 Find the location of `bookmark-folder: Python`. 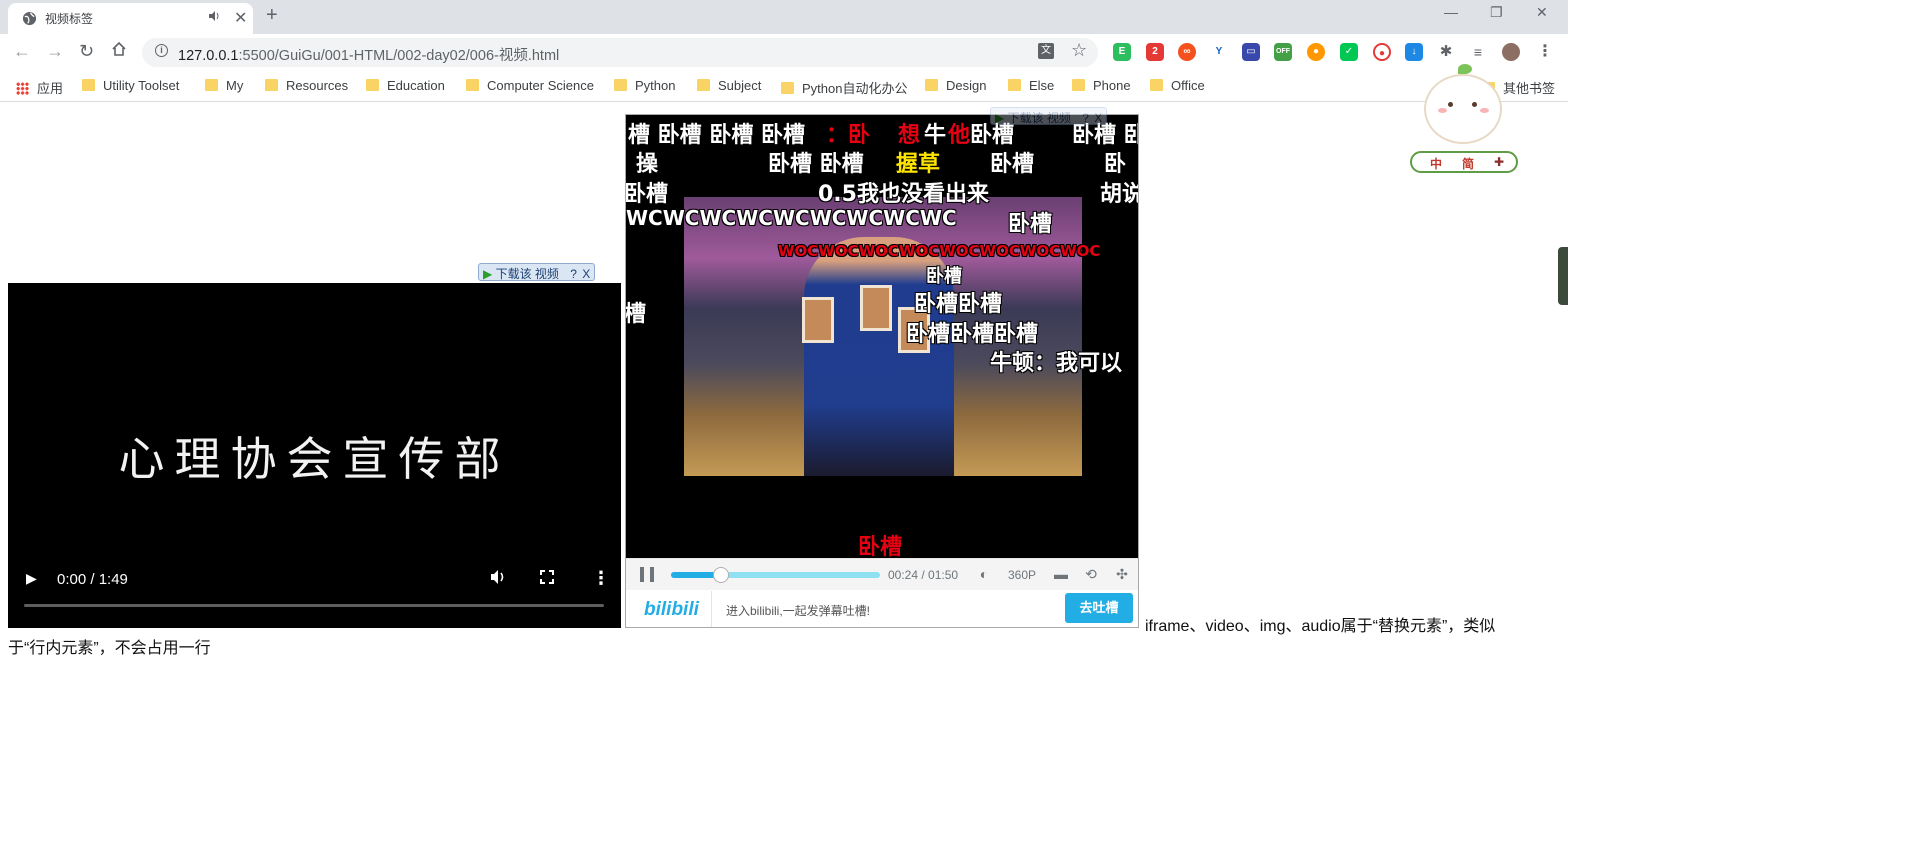

bookmark-folder: Python is located at coordinates (644, 85).